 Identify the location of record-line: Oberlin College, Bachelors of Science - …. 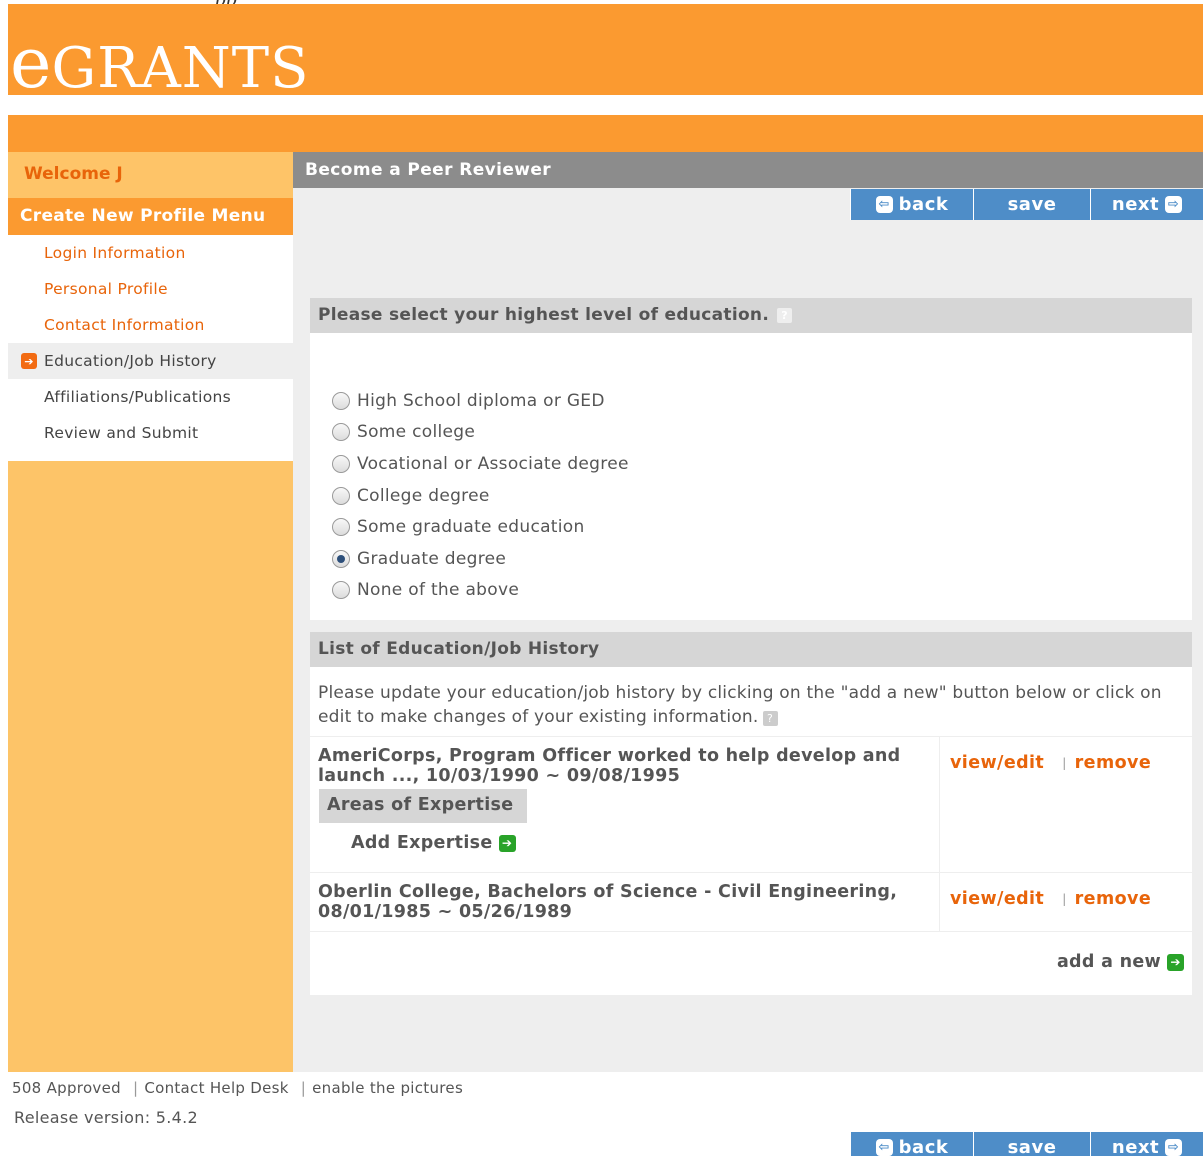
(608, 892).